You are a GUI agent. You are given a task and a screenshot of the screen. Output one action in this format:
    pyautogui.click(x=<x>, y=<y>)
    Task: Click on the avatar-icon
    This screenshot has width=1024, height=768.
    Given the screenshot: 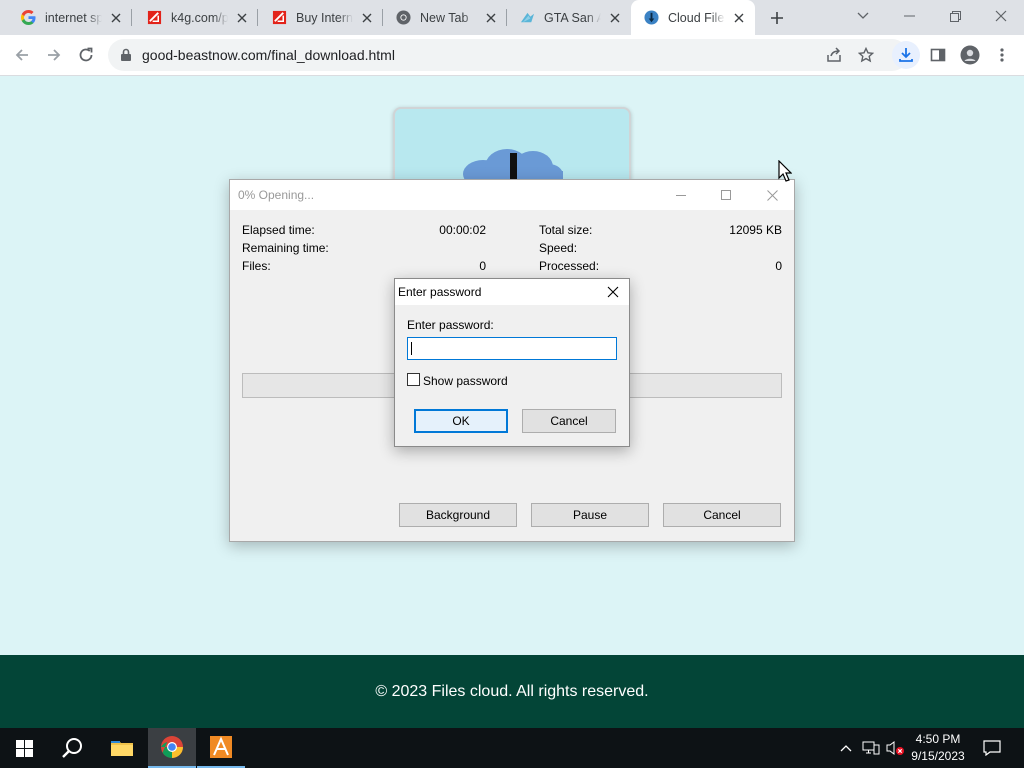 What is the action you would take?
    pyautogui.click(x=970, y=55)
    